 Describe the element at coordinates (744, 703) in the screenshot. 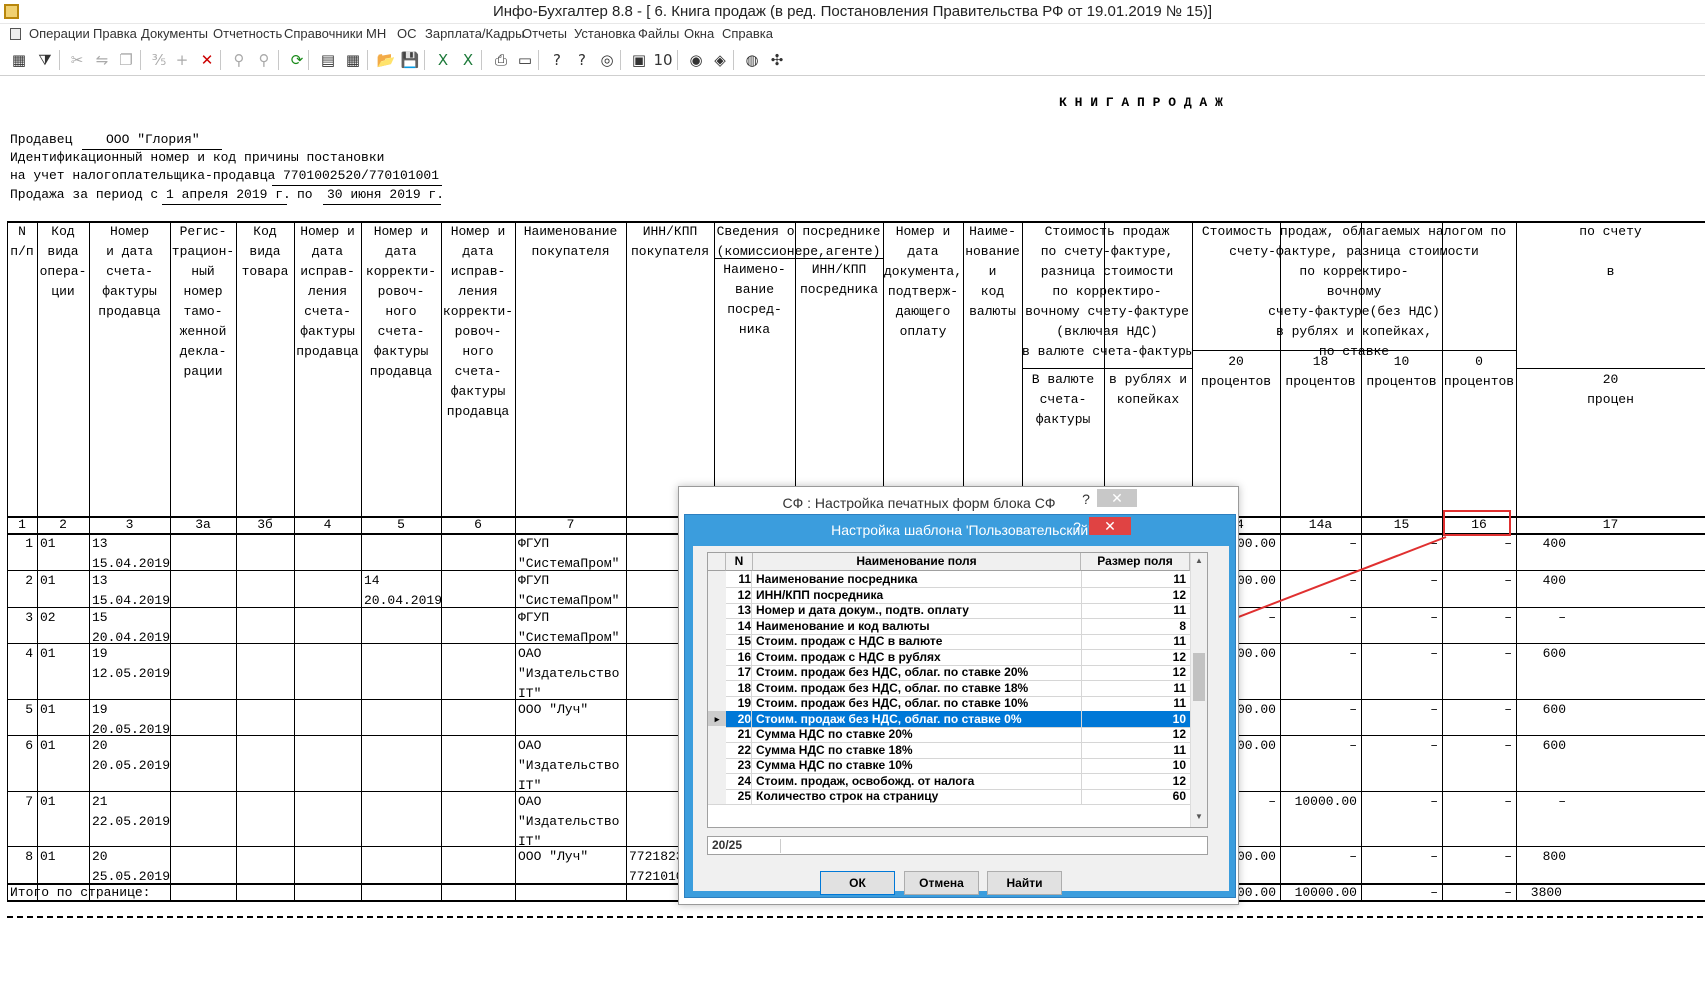

I see `field-number: 19` at that location.